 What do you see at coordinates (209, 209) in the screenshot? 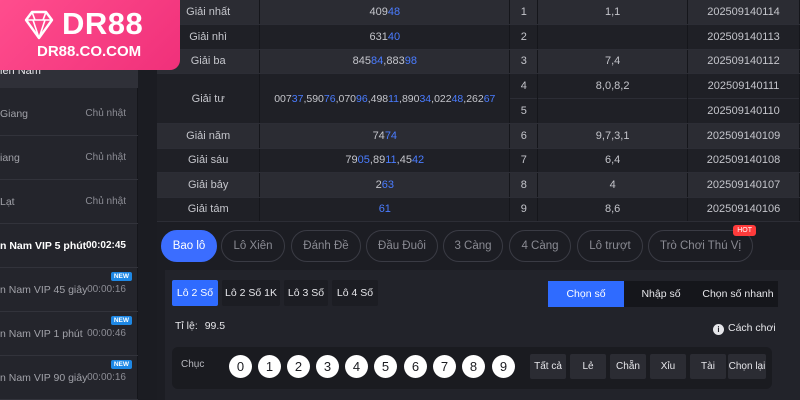
I see `prize-name: Giải tám` at bounding box center [209, 209].